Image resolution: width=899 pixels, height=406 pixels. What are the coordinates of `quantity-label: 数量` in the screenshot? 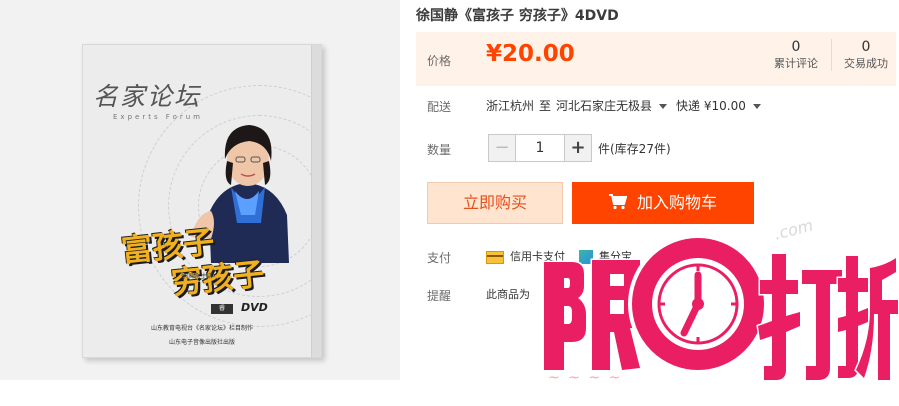 It's located at (439, 150).